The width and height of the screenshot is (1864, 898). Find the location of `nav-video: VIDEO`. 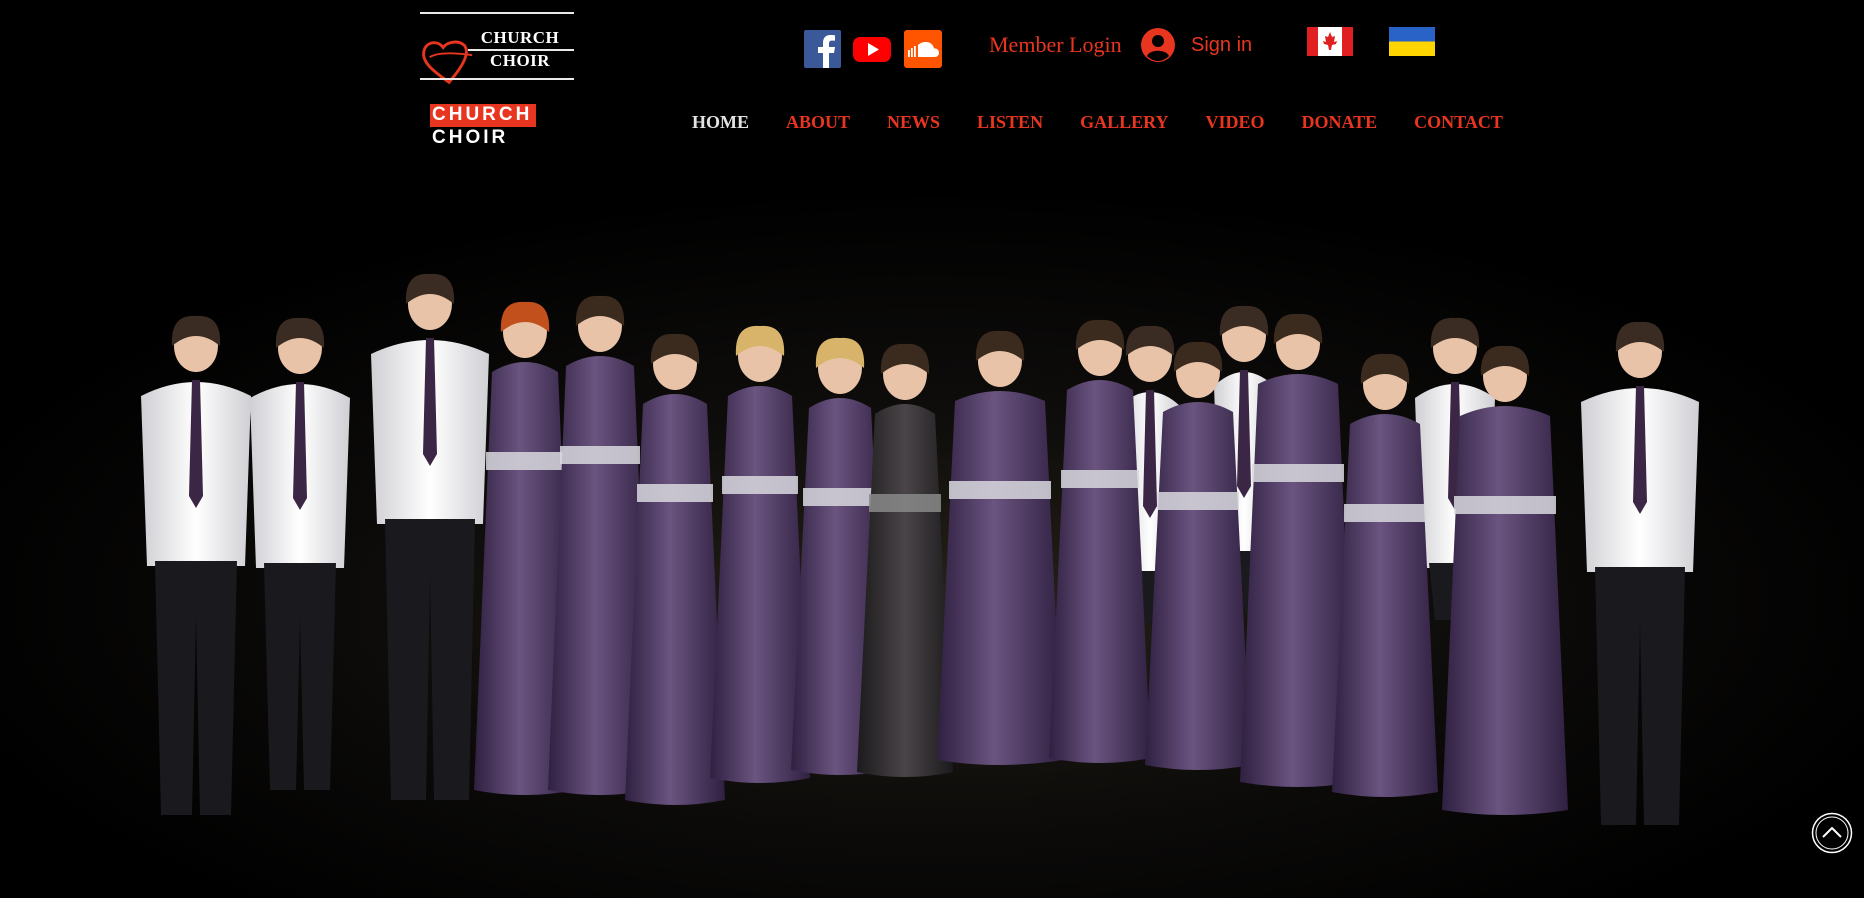

nav-video: VIDEO is located at coordinates (1234, 122).